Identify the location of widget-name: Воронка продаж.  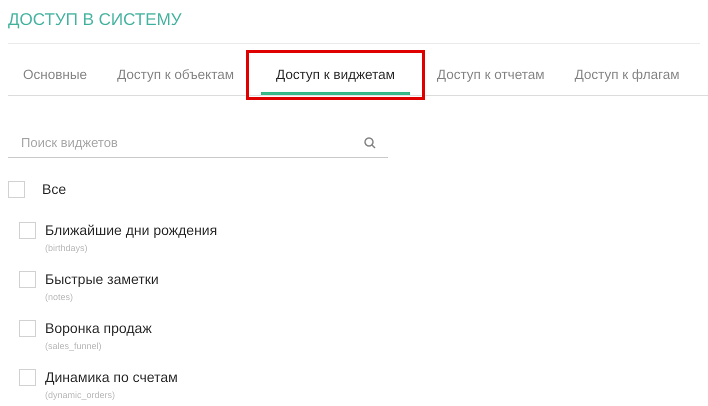
(98, 328).